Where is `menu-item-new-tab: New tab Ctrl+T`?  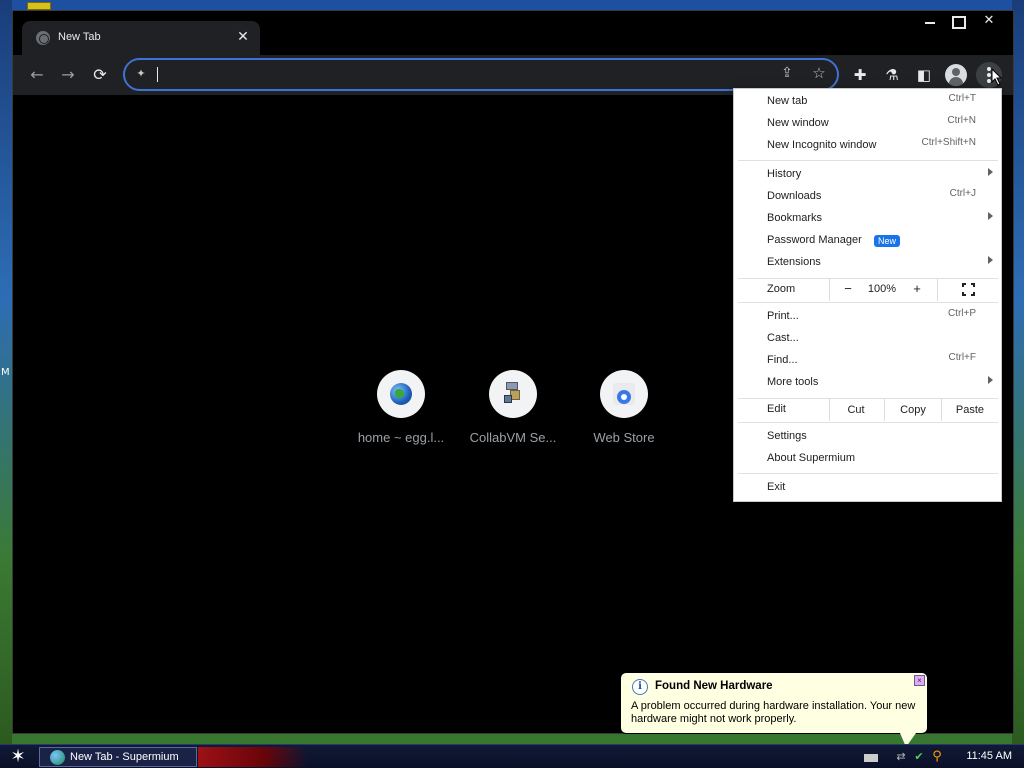 menu-item-new-tab: New tab Ctrl+T is located at coordinates (867, 101).